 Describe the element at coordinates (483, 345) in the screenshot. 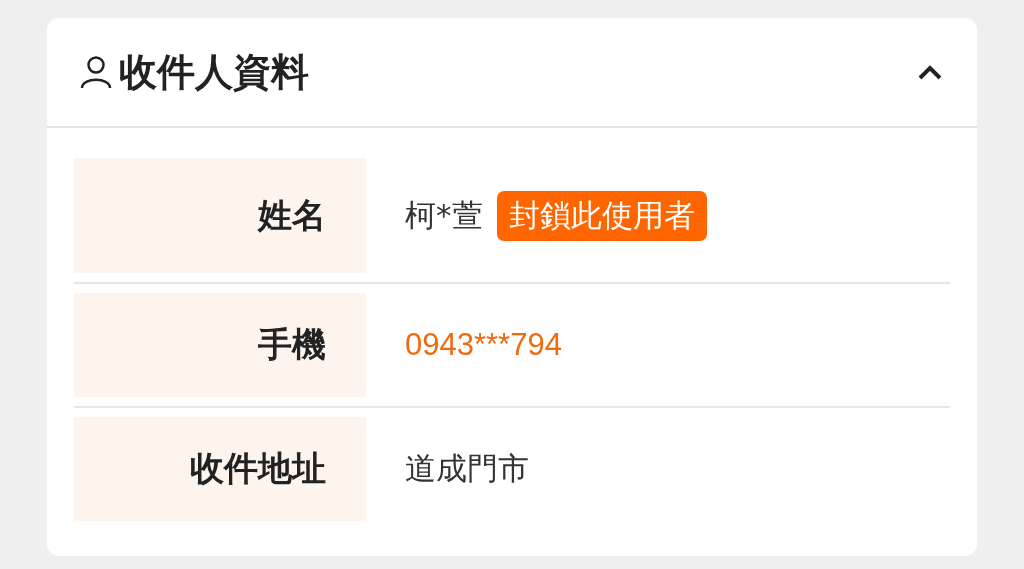

I see `phone-link: 0943***794` at that location.